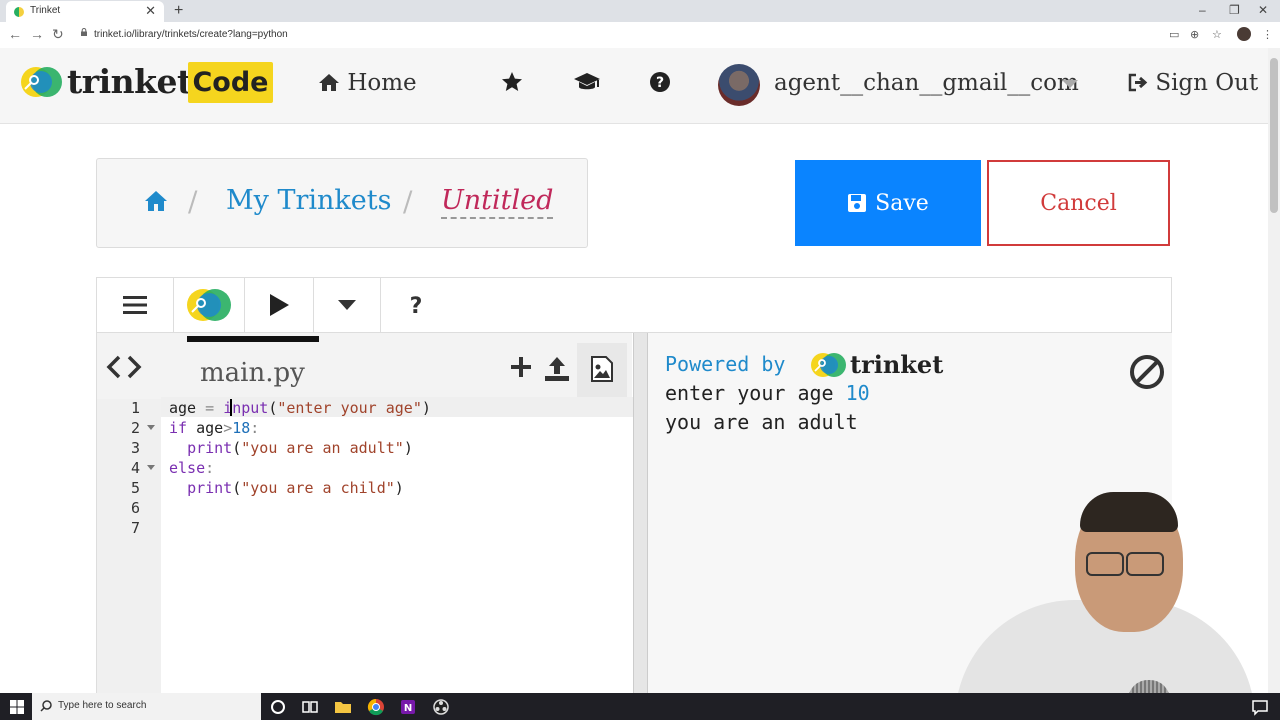  Describe the element at coordinates (252, 373) in the screenshot. I see `file-tab-label: main.py` at that location.